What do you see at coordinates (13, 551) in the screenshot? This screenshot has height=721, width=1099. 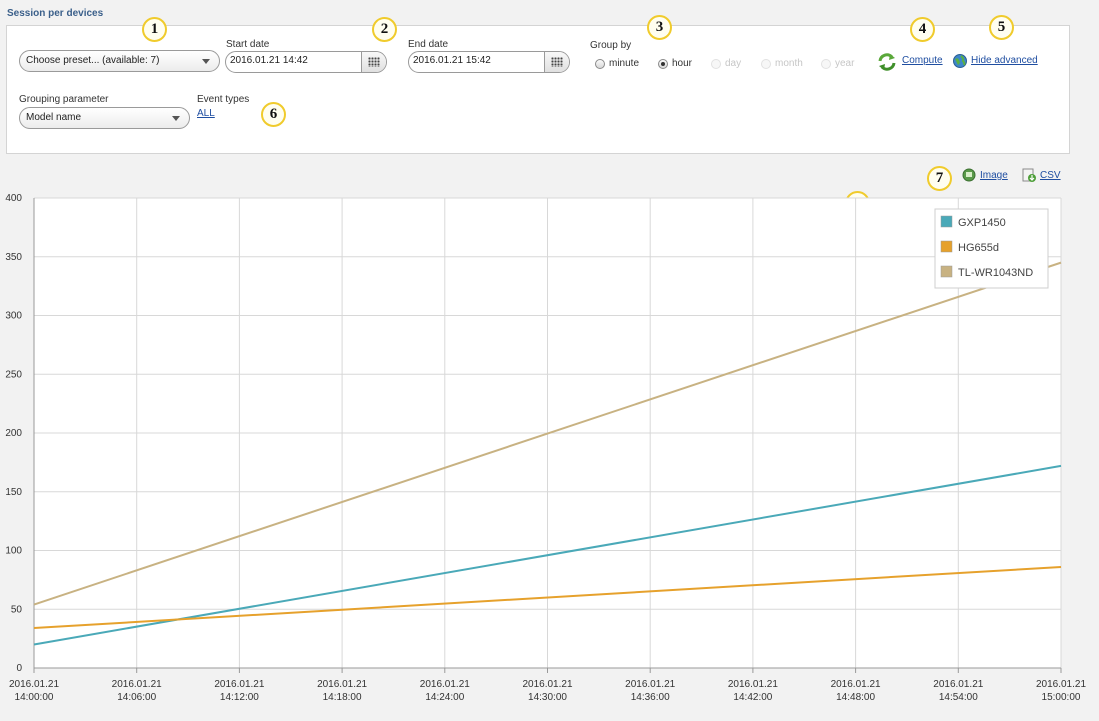 I see `y-tick-label: 100` at bounding box center [13, 551].